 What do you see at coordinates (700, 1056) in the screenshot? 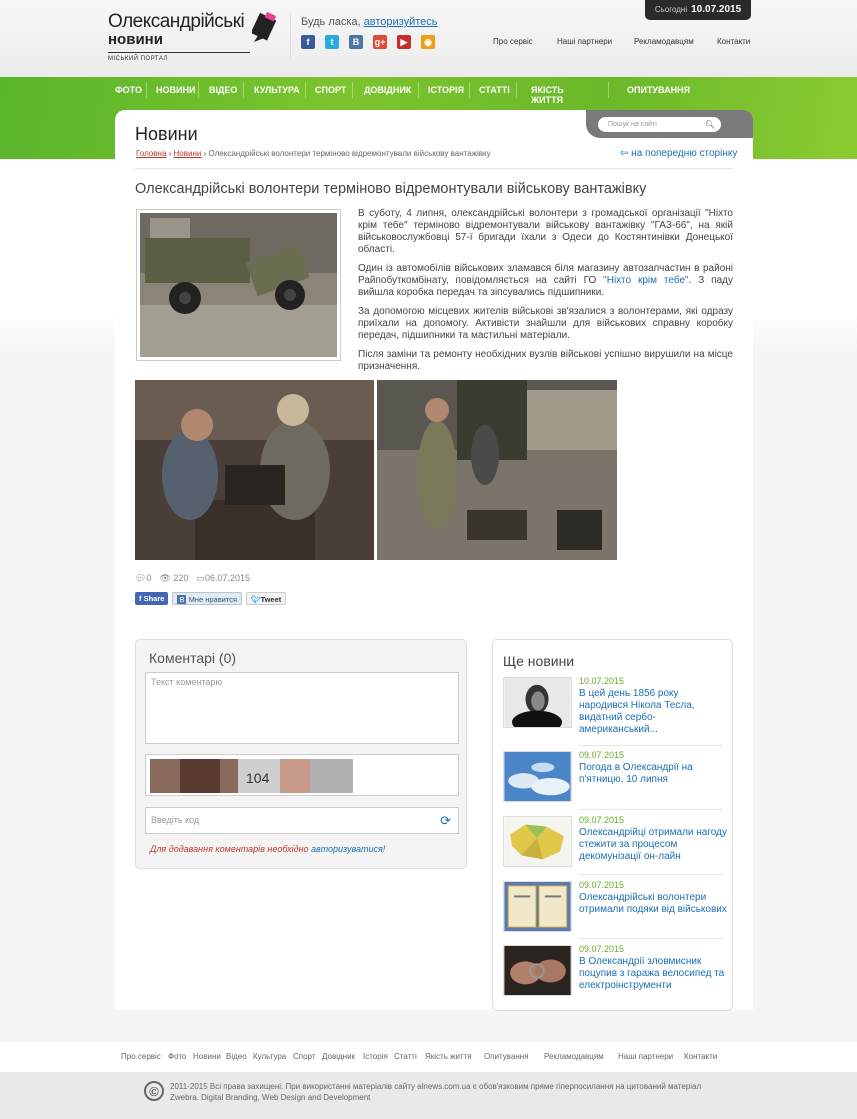
I see `footer-link: Контакти` at bounding box center [700, 1056].